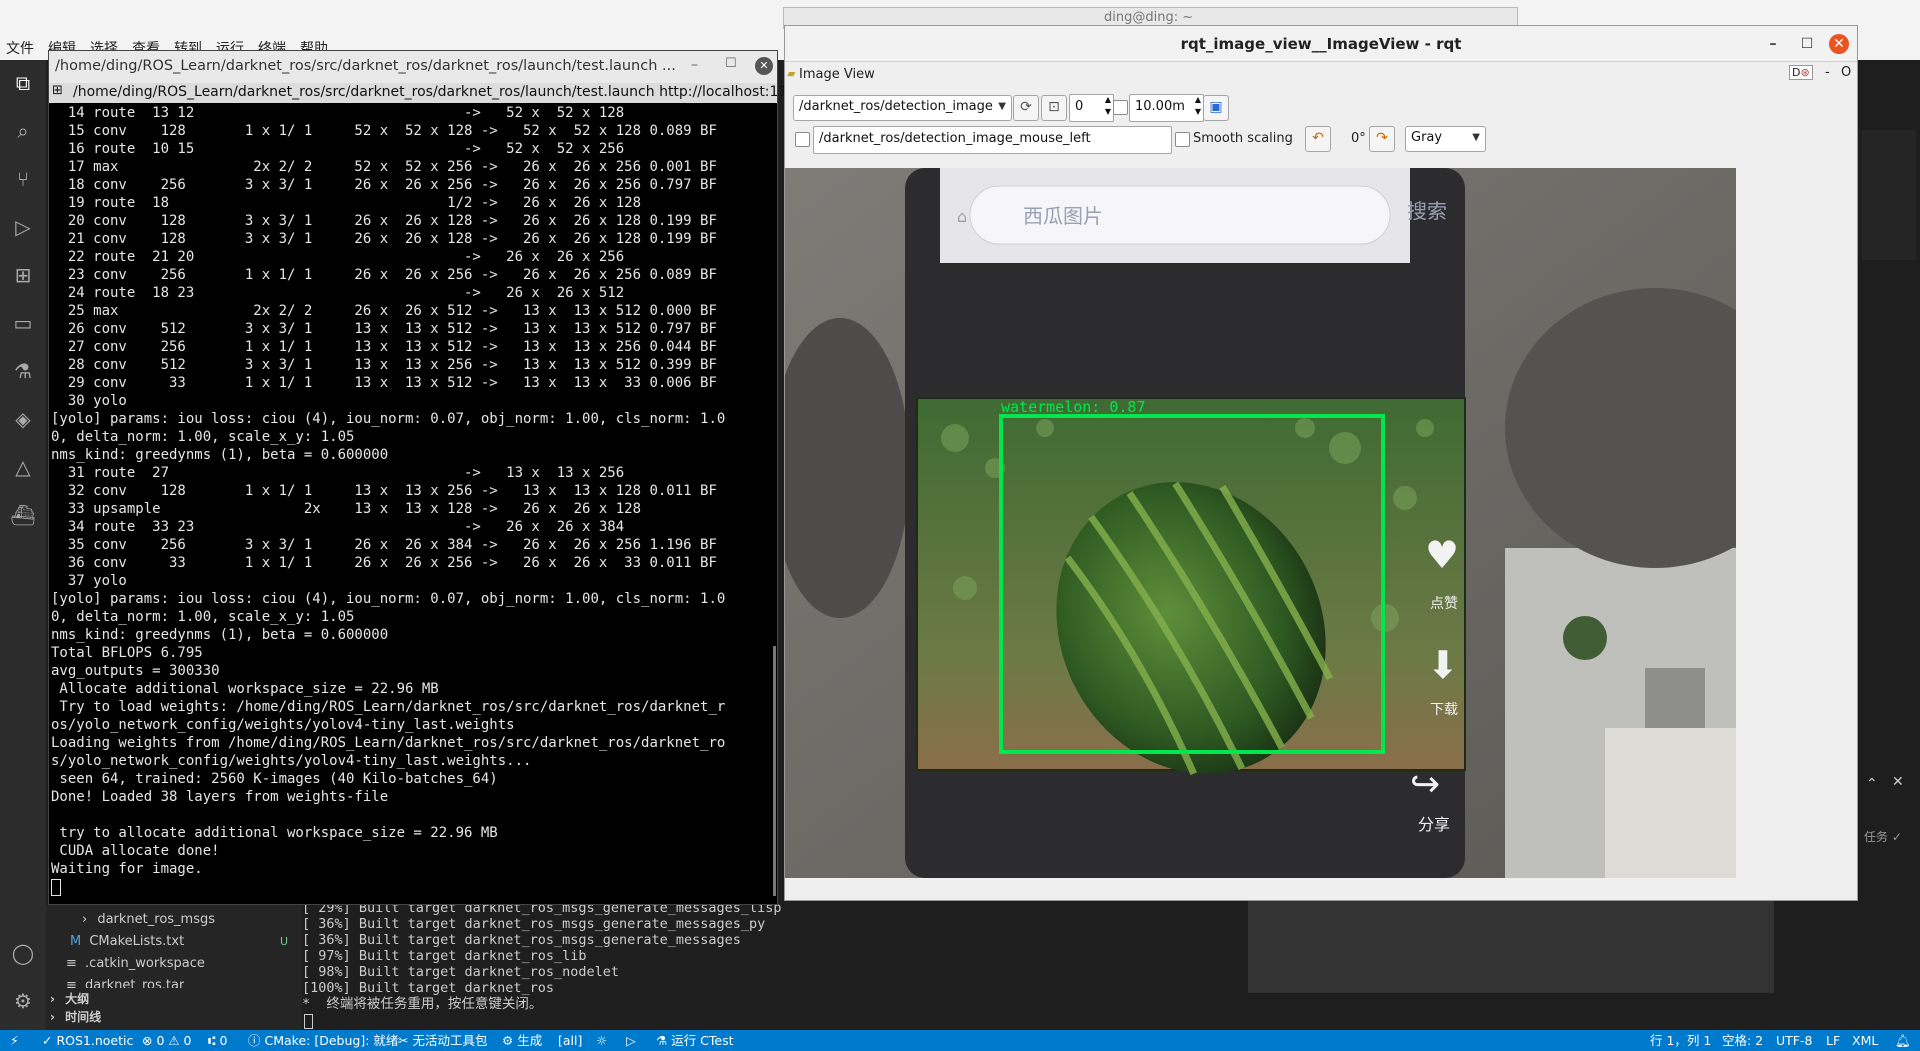 The image size is (1920, 1051). Describe the element at coordinates (522, 1040) in the screenshot. I see `status-build: ⚙ 生成` at that location.